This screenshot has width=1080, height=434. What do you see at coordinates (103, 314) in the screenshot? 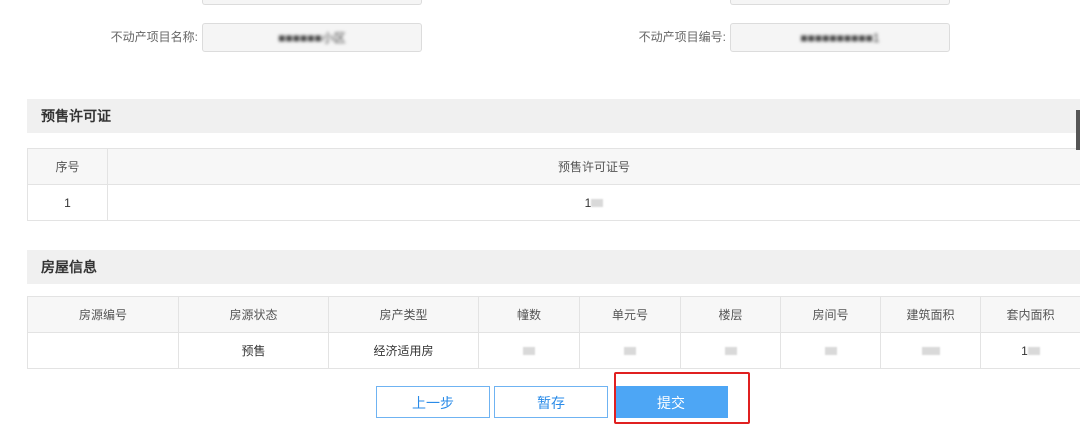
I see `column-header-source-no: 房源编号` at bounding box center [103, 314].